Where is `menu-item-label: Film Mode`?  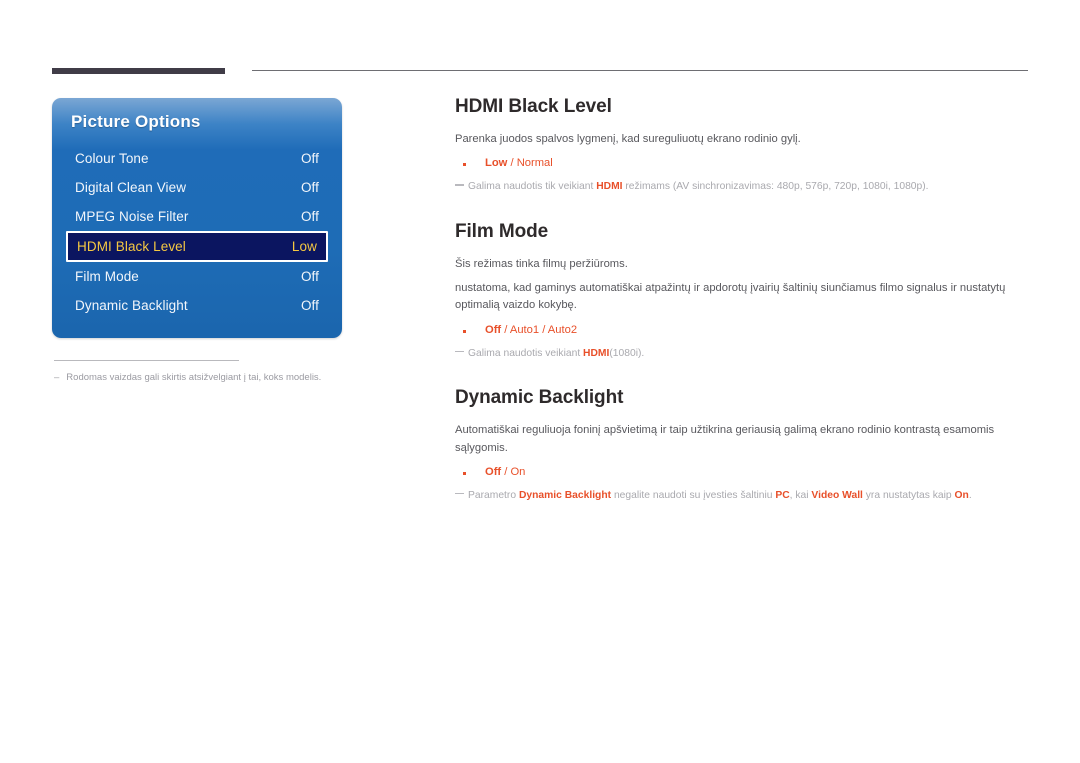
menu-item-label: Film Mode is located at coordinates (107, 276).